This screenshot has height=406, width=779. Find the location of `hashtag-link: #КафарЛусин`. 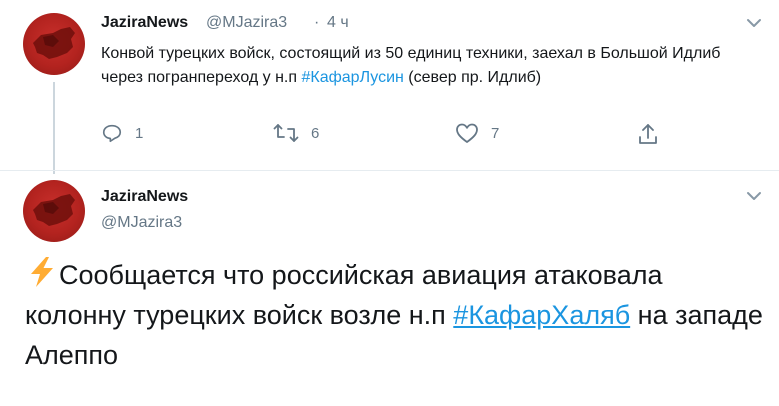

hashtag-link: #КафарЛусин is located at coordinates (352, 77).